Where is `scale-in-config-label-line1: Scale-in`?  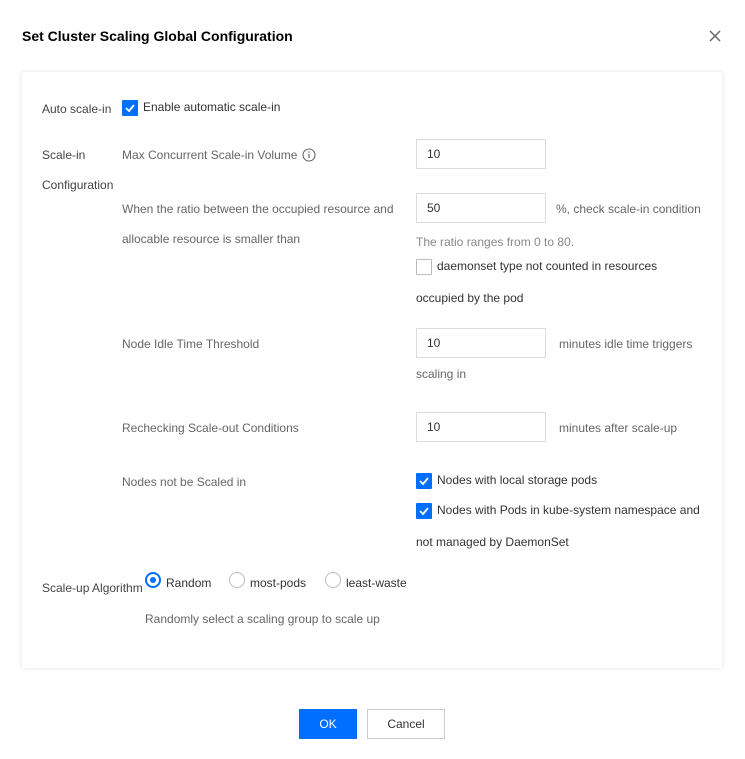 scale-in-config-label-line1: Scale-in is located at coordinates (64, 155).